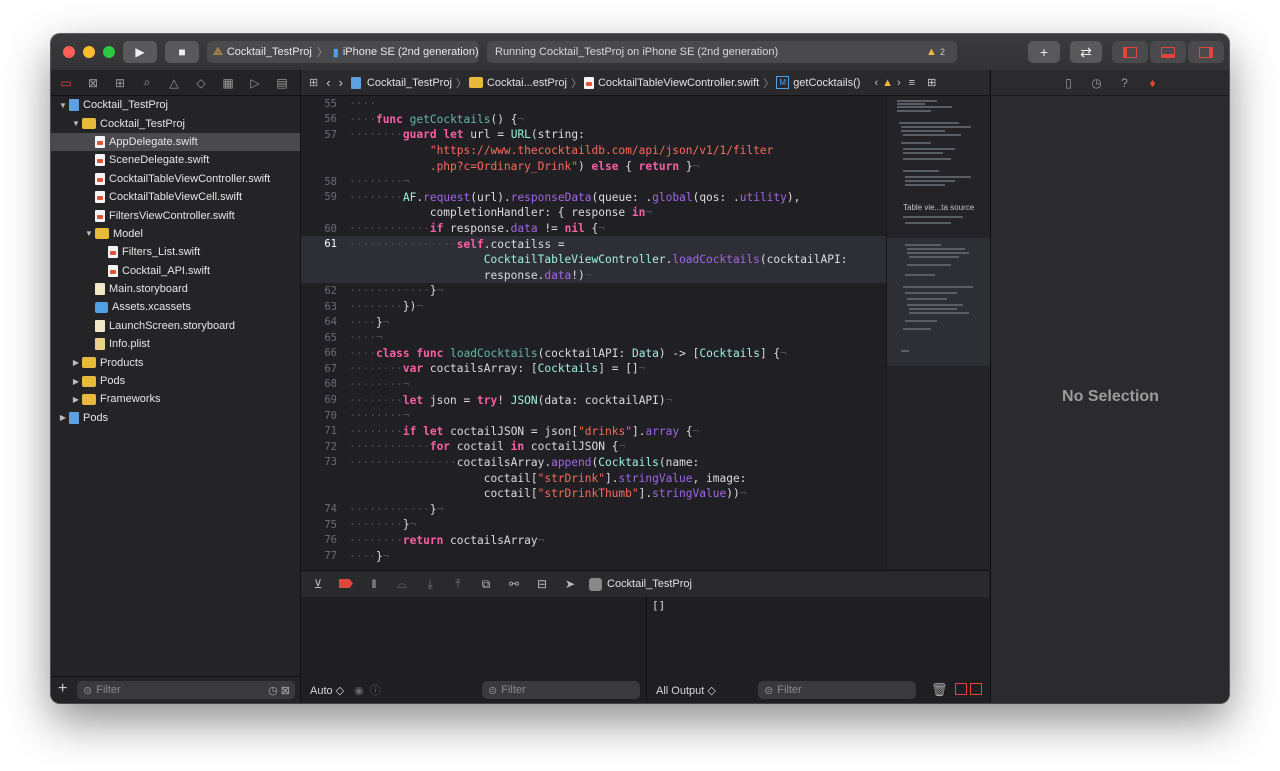  I want to click on code-line: 68 ········¬, so click(593, 385).